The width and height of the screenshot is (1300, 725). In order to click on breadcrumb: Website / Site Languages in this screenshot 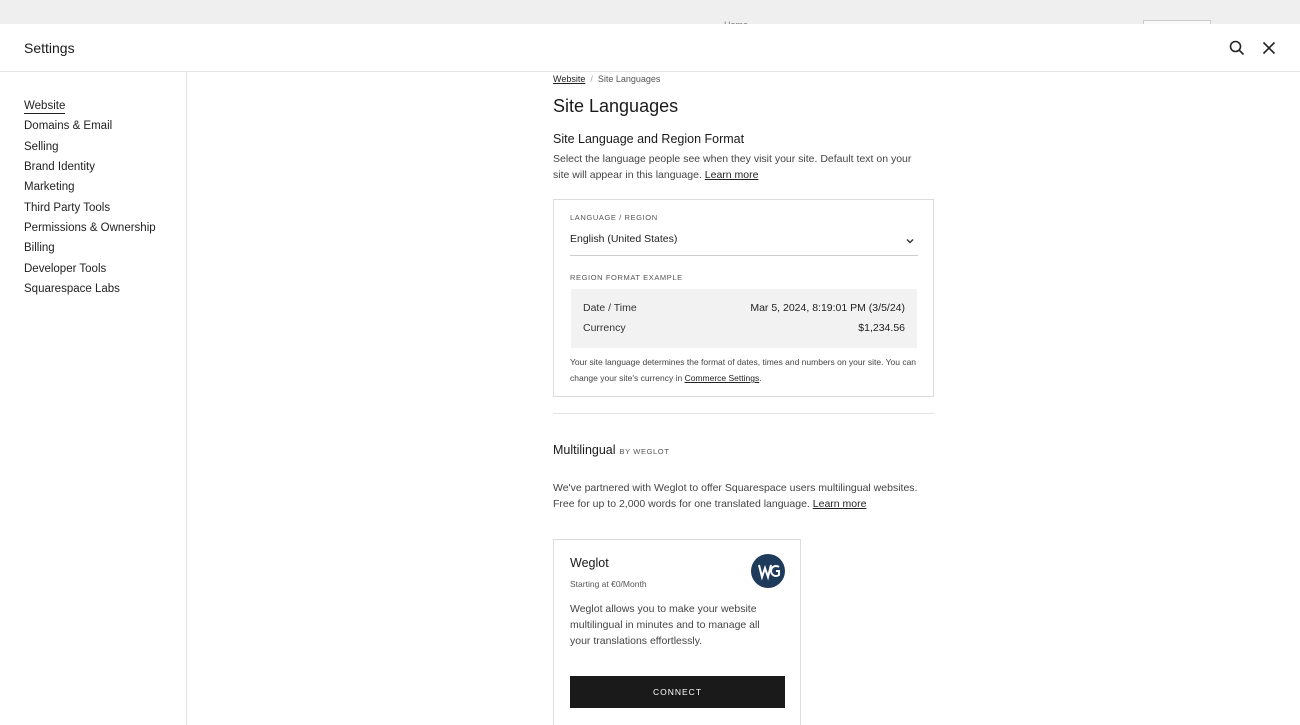, I will do `click(606, 79)`.